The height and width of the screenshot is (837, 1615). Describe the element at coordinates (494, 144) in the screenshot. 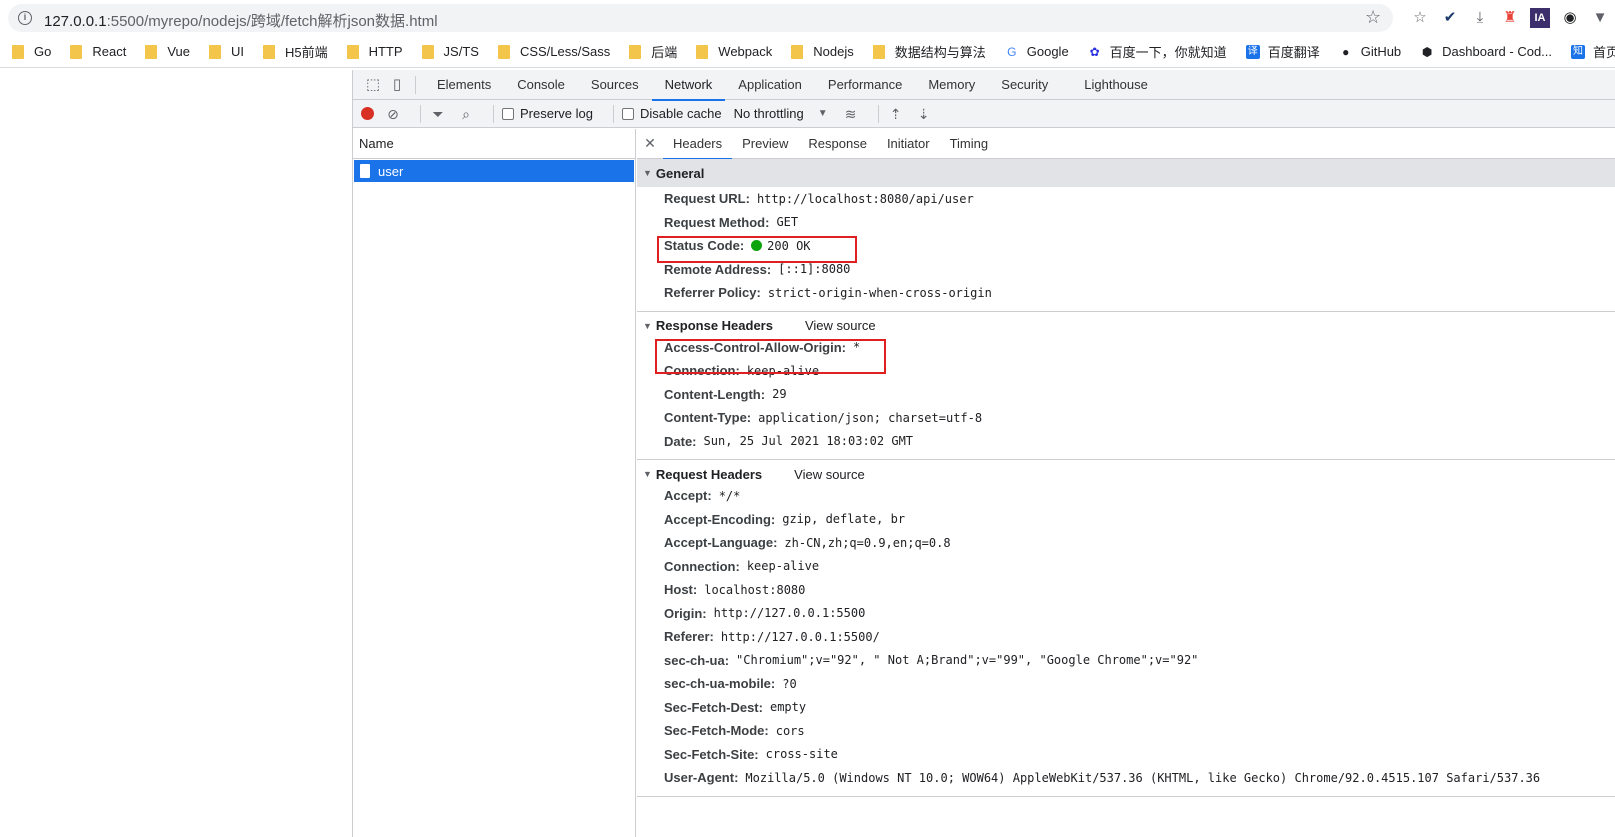

I see `name-column-header: Name` at that location.